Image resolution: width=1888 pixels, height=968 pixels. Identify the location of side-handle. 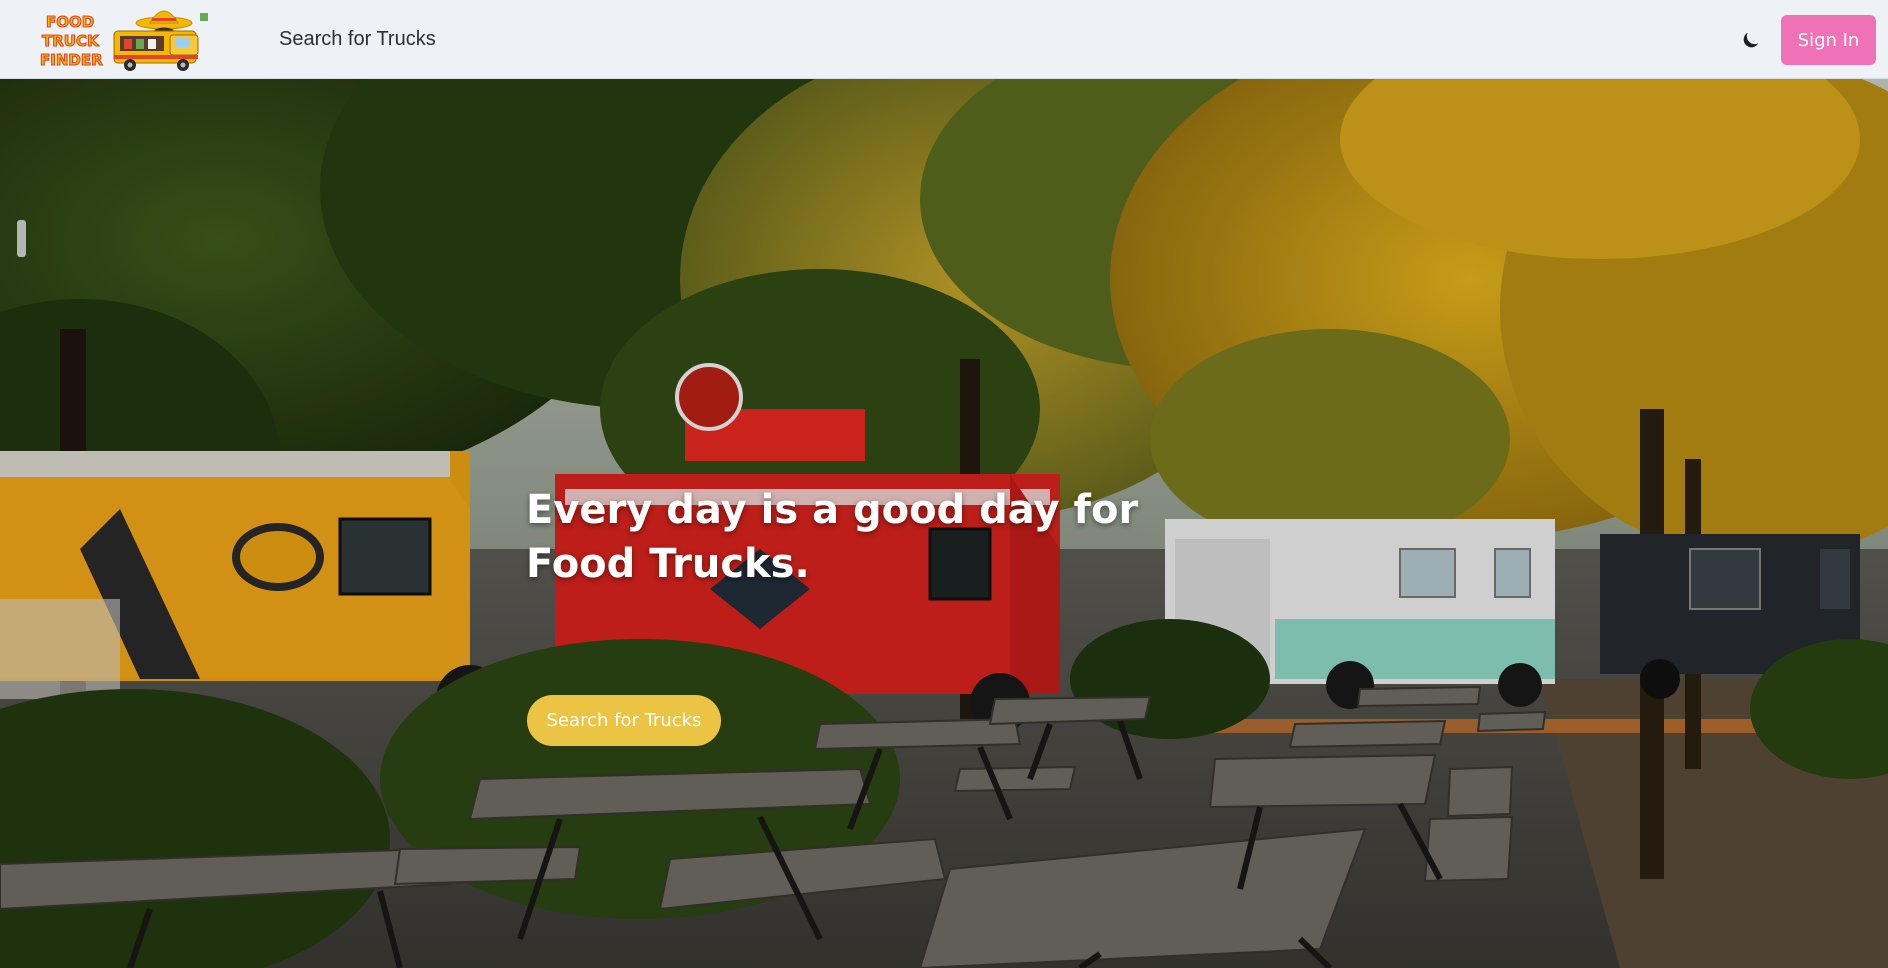
(21, 238).